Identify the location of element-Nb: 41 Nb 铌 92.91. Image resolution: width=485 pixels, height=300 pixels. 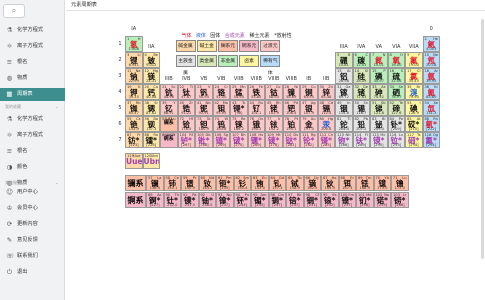
(204, 108).